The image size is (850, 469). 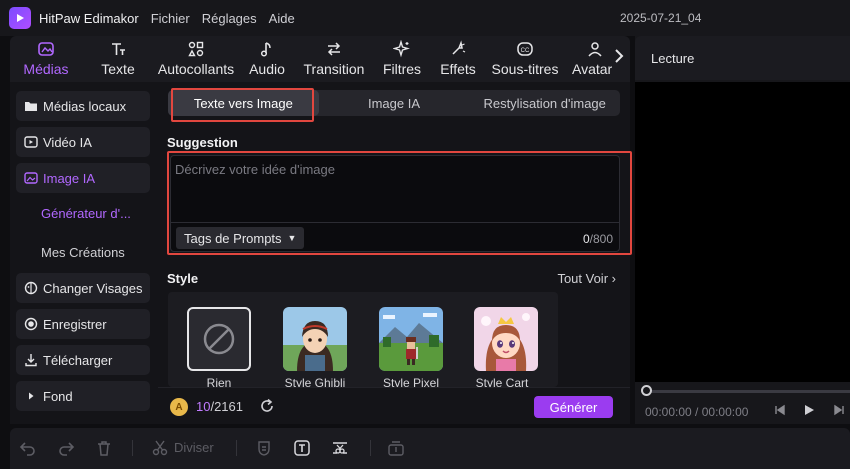 I want to click on undo-icon, so click(x=28, y=448).